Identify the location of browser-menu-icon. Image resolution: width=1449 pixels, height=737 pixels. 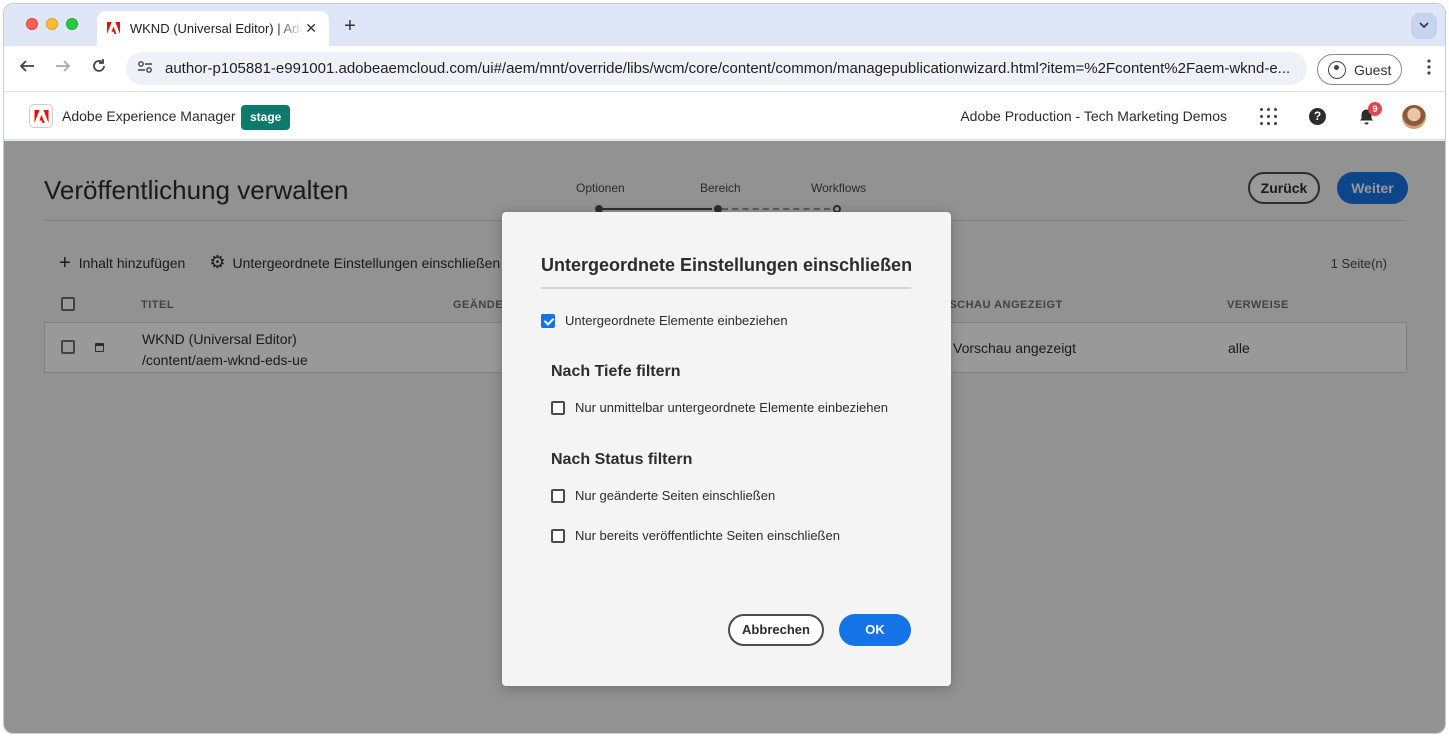
(1429, 69).